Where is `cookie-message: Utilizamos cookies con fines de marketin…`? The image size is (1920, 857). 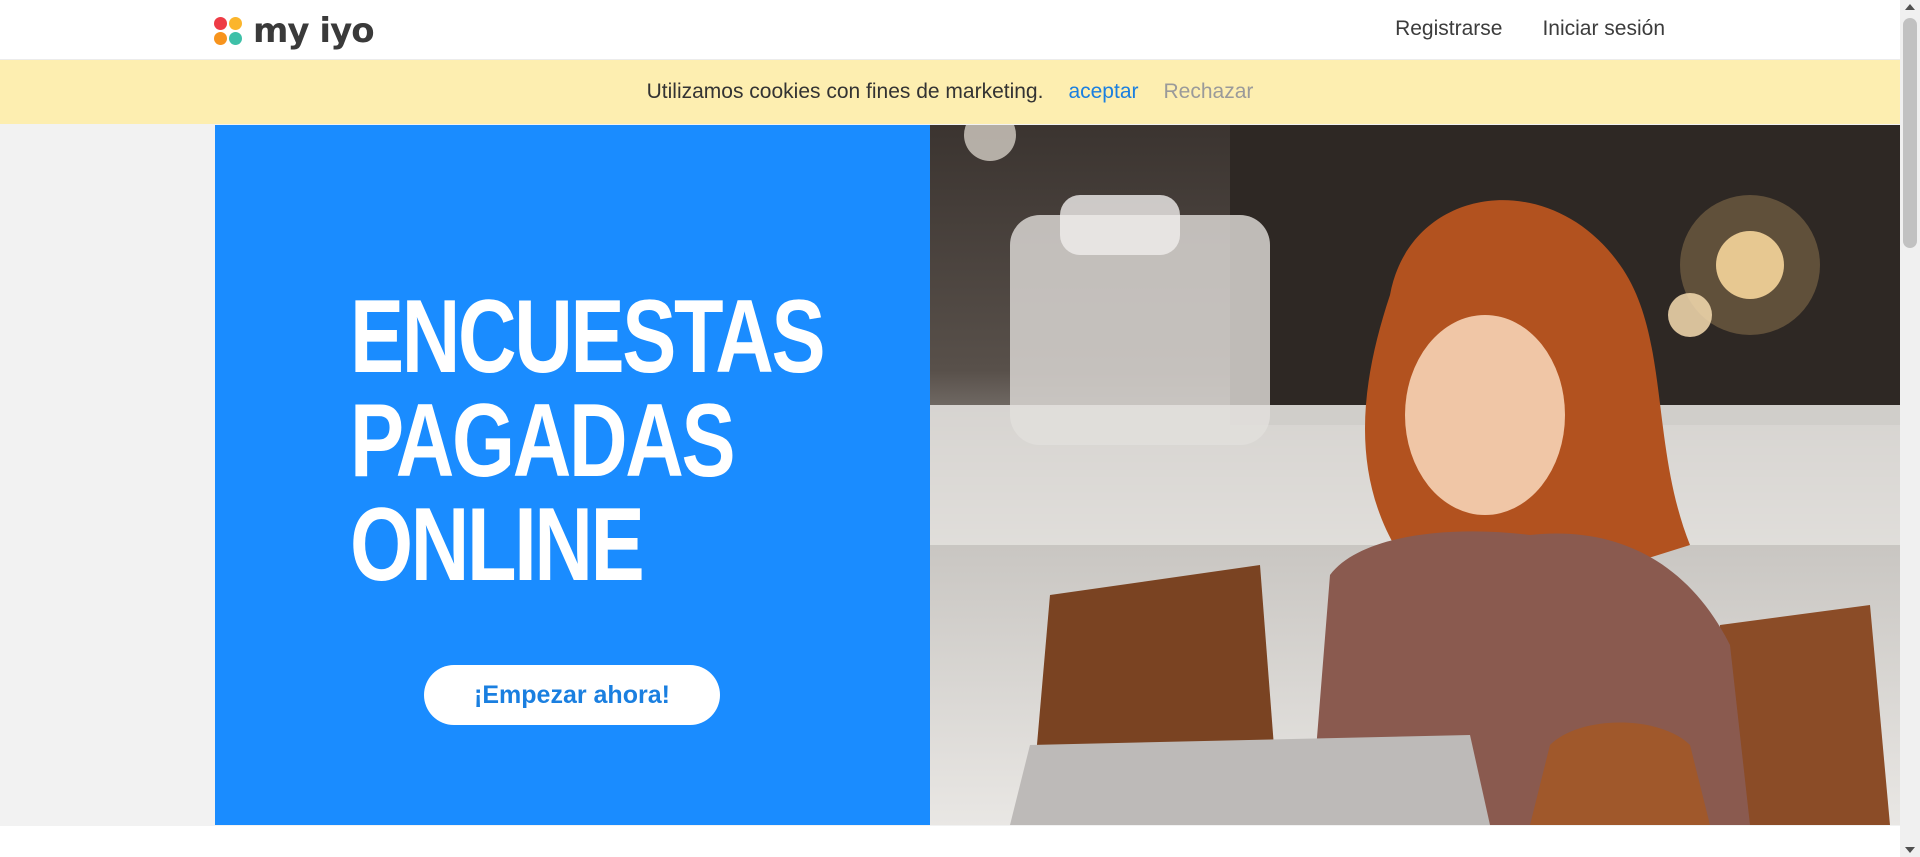 cookie-message: Utilizamos cookies con fines de marketin… is located at coordinates (845, 91).